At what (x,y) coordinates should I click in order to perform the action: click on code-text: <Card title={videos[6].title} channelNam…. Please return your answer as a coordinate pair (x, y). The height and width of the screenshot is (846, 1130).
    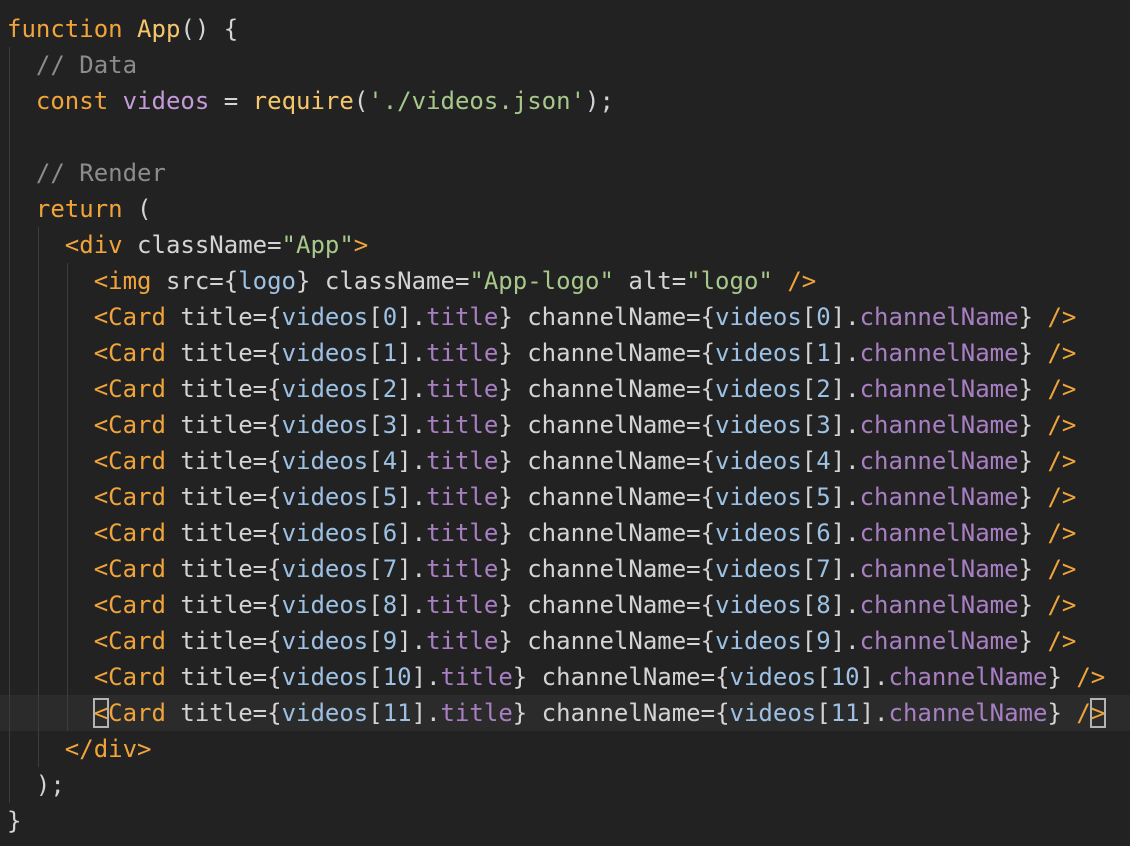
    Looking at the image, I should click on (542, 533).